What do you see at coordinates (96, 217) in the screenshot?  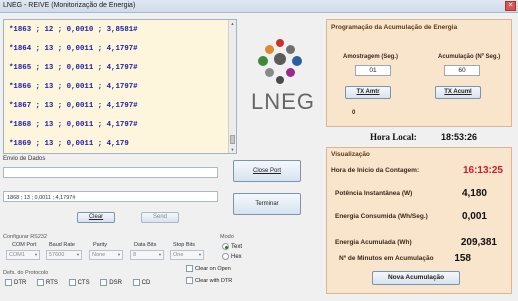 I see `clear-button: Clear` at bounding box center [96, 217].